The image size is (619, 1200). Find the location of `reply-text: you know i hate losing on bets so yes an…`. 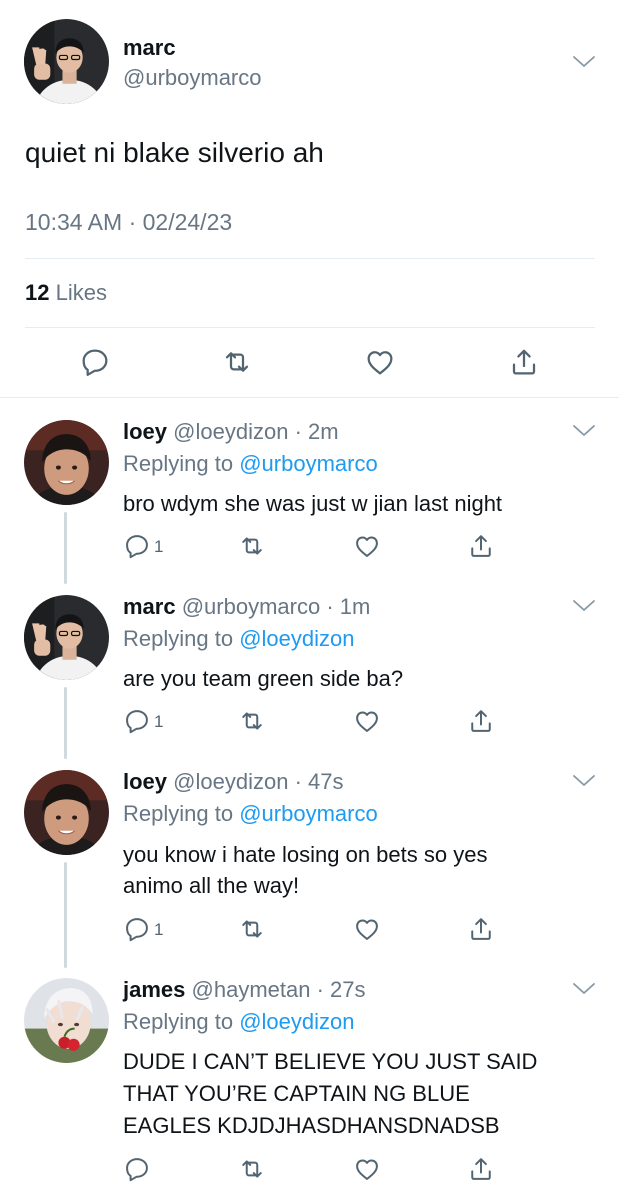

reply-text: you know i hate losing on bets so yes an… is located at coordinates (305, 870).